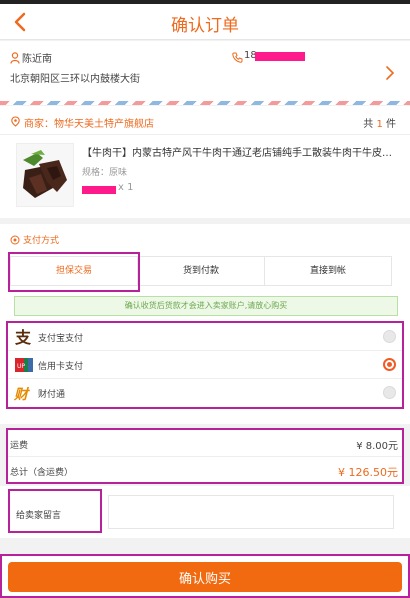  Describe the element at coordinates (205, 469) in the screenshot. I see `total-row: 总计（含运费） ¥ 126.50元` at that location.